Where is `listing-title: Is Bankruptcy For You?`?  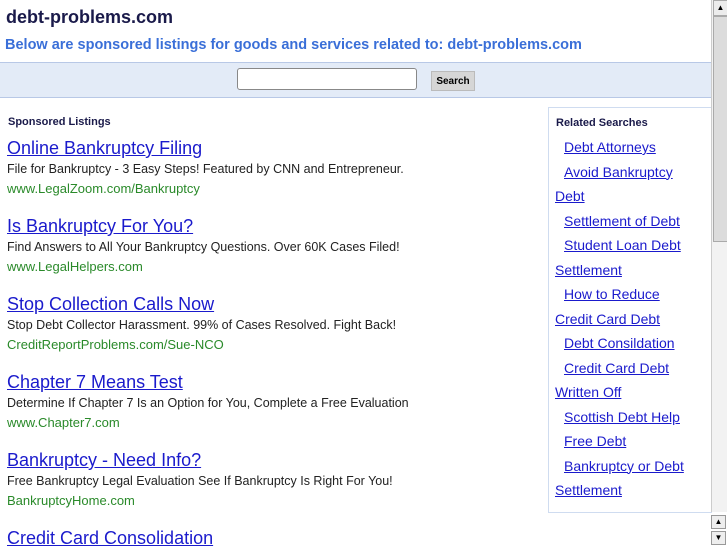 listing-title: Is Bankruptcy For You? is located at coordinates (203, 226).